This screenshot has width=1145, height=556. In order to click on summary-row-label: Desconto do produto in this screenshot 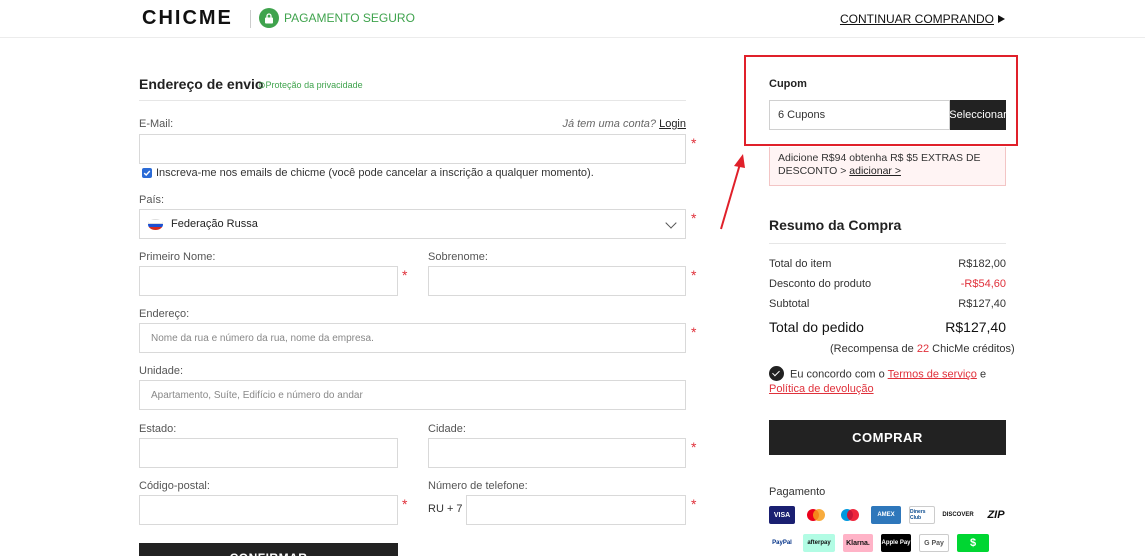, I will do `click(820, 284)`.